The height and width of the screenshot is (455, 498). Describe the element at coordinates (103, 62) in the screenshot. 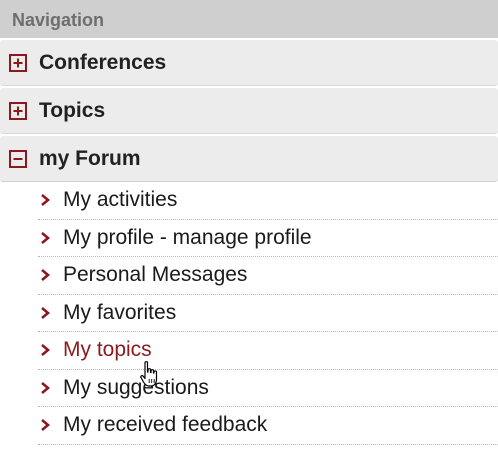

I see `section-label: Conferences` at that location.